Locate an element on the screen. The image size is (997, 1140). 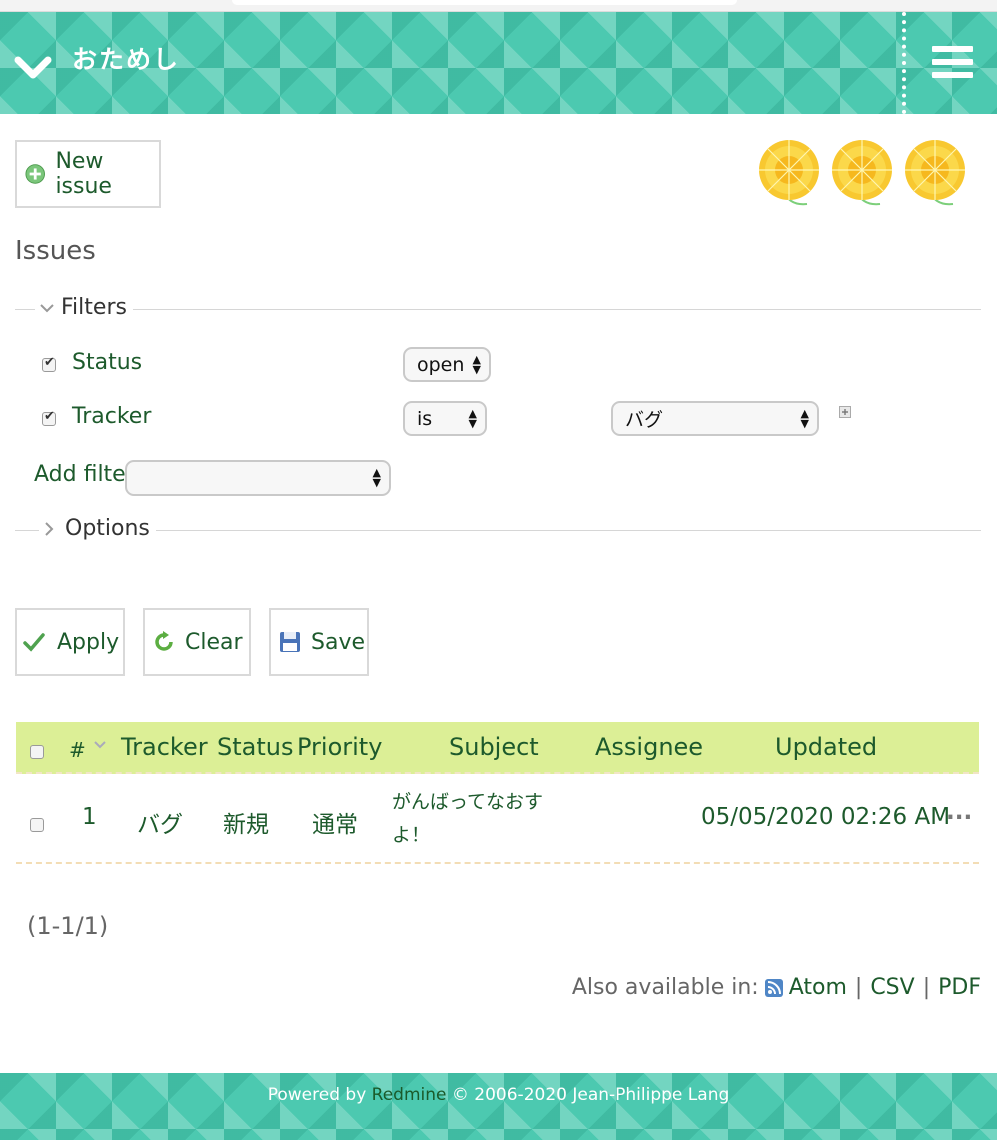
tracker-filter-label: Tracker is located at coordinates (112, 416).